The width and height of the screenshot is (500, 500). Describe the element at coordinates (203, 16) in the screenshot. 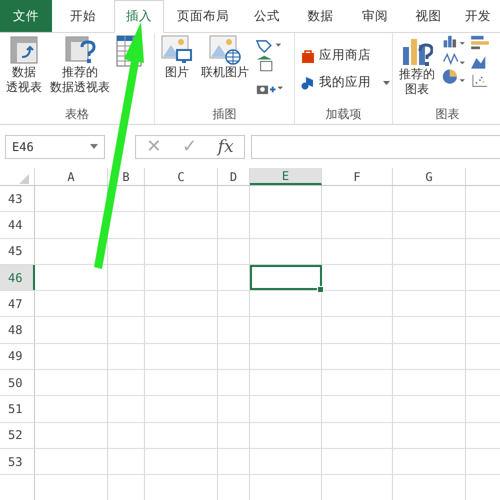

I see `ribbon-tab: 页面布局` at that location.